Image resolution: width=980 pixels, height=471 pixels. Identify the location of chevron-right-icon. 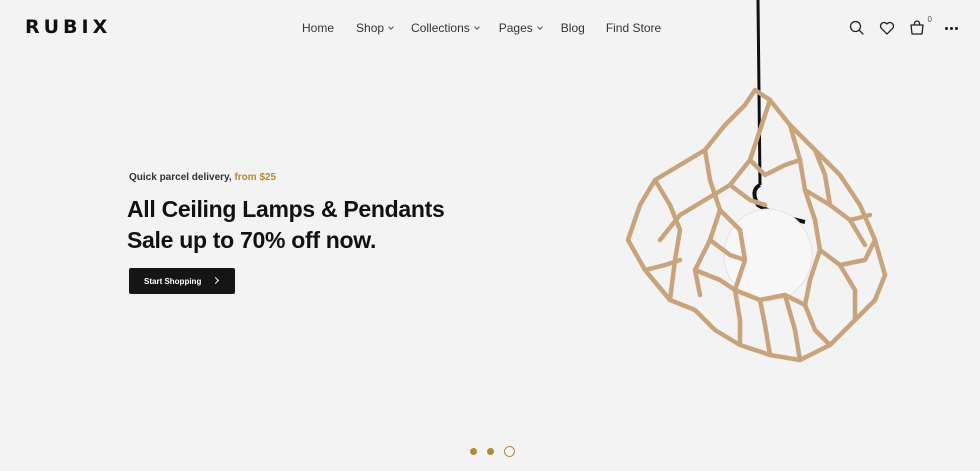
(215, 280).